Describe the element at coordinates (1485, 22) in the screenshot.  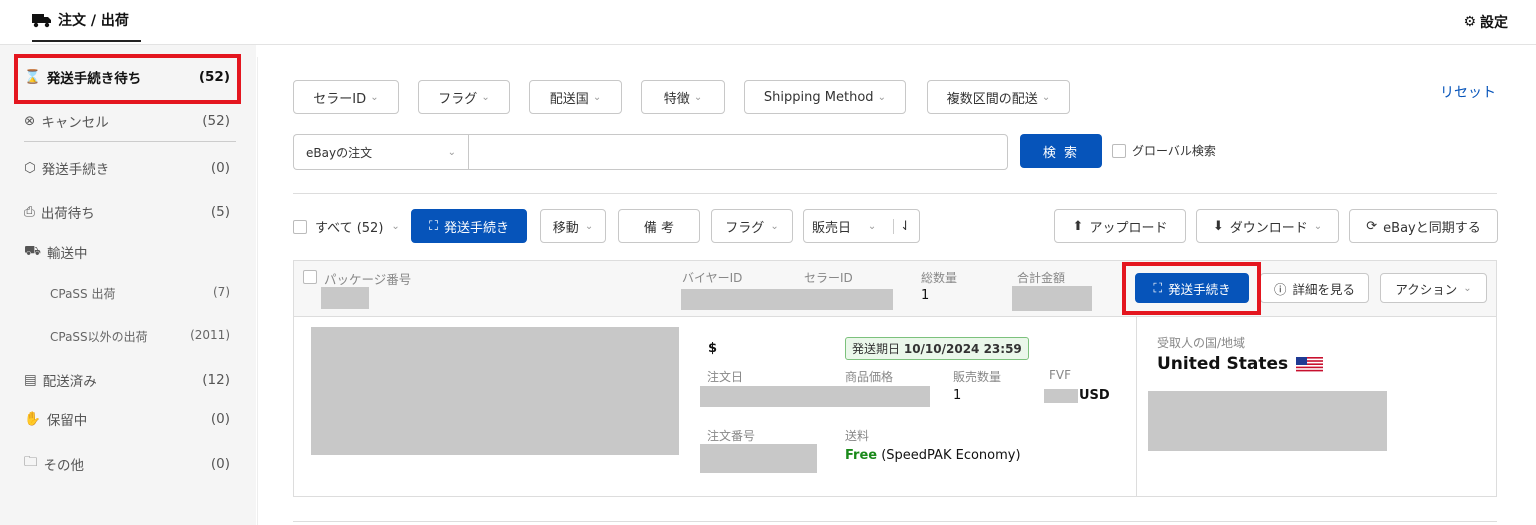
I see `settings-link: ⚙ 設定` at that location.